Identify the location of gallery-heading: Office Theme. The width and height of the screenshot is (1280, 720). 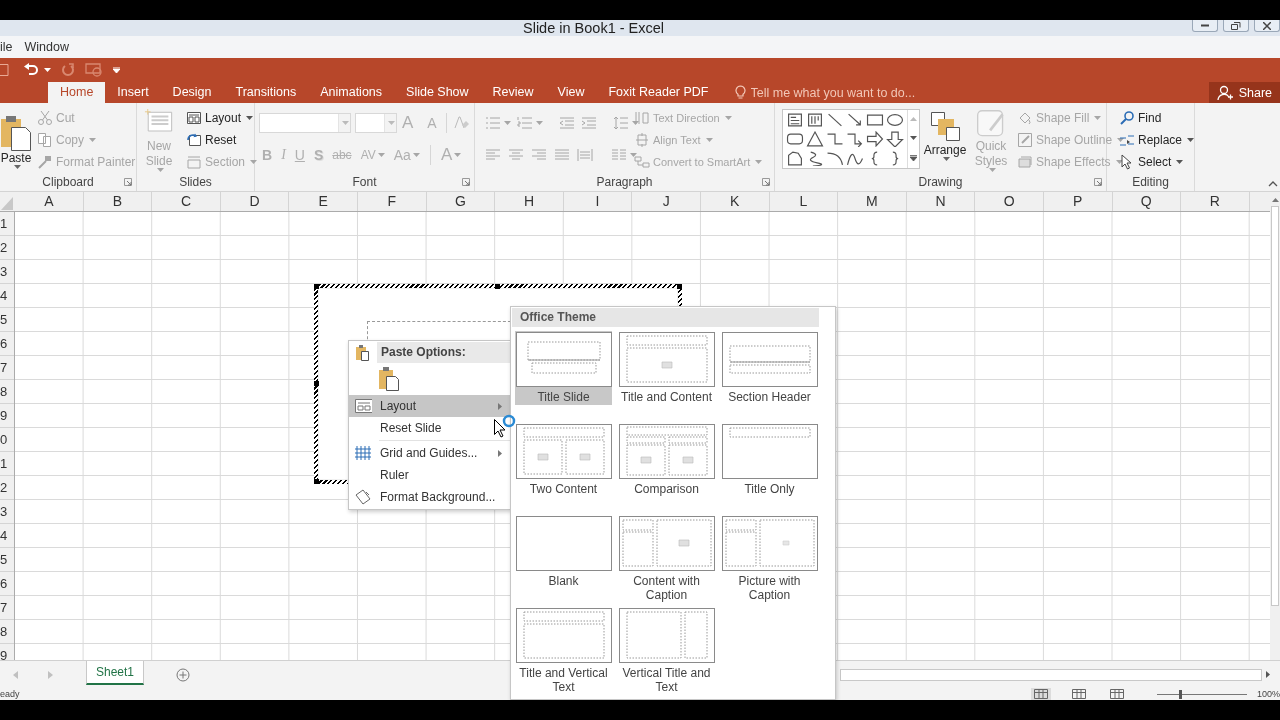
(665, 317).